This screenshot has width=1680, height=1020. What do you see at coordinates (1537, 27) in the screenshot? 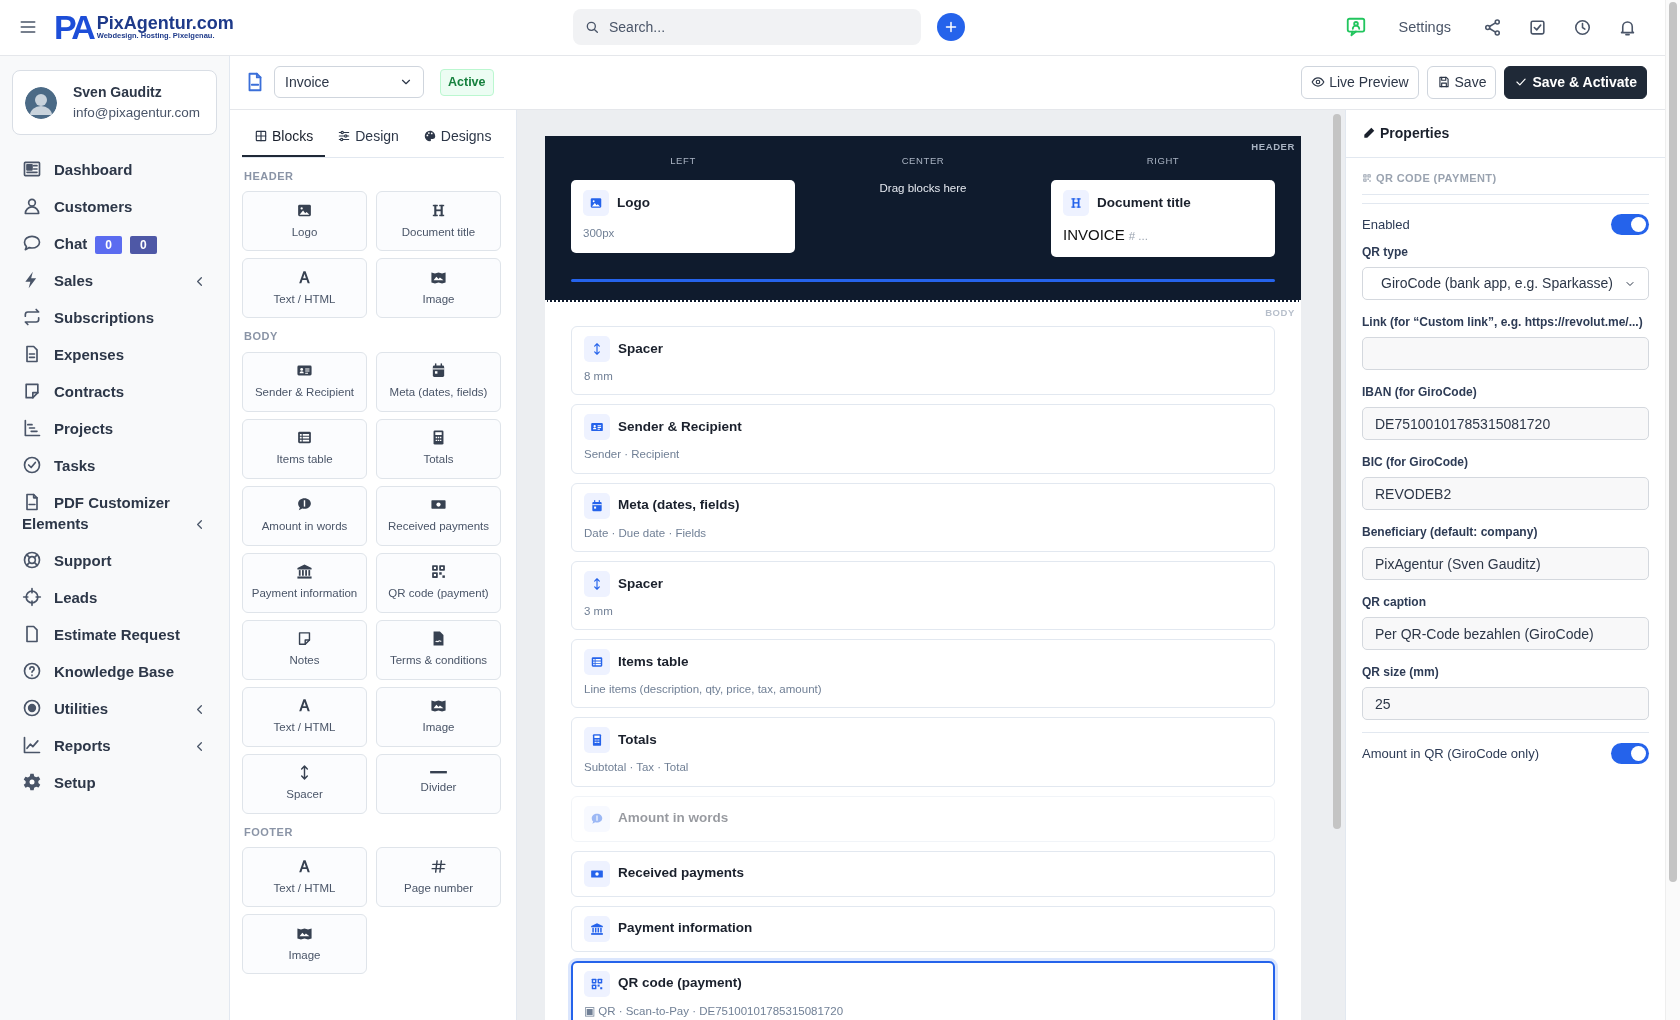
I see `tasks-button` at bounding box center [1537, 27].